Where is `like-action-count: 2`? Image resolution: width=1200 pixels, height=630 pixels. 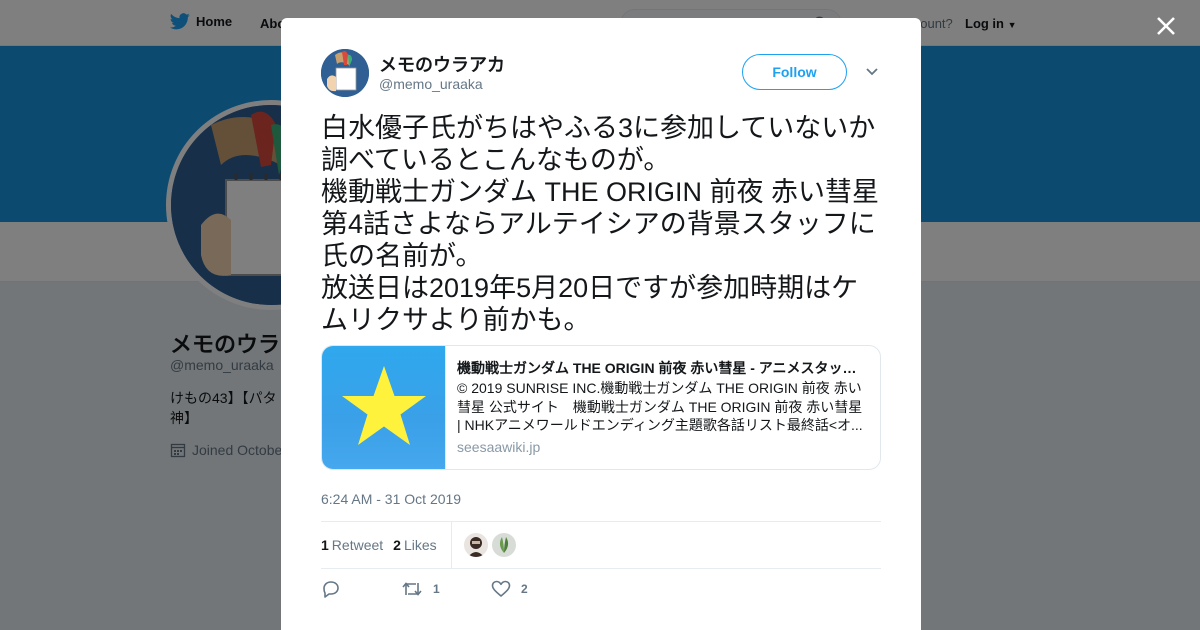 like-action-count: 2 is located at coordinates (524, 589).